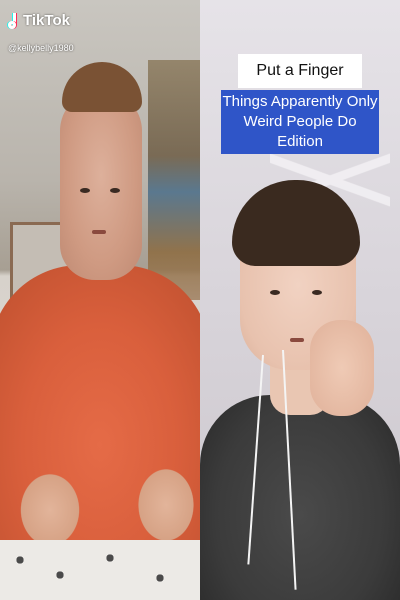 The width and height of the screenshot is (400, 600). Describe the element at coordinates (41, 48) in the screenshot. I see `creator-username: @kellybelly1980` at that location.